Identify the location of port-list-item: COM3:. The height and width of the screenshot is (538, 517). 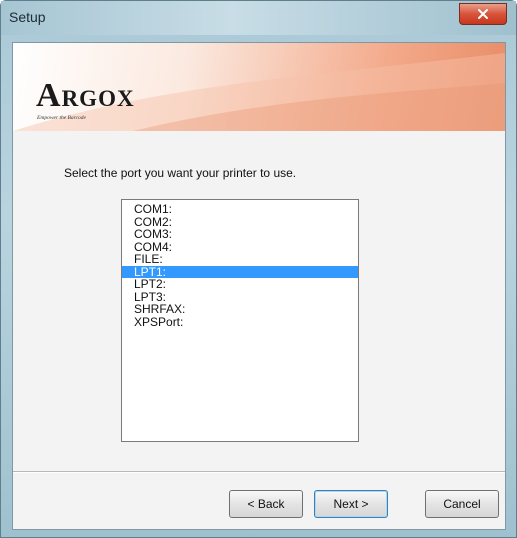
(240, 234).